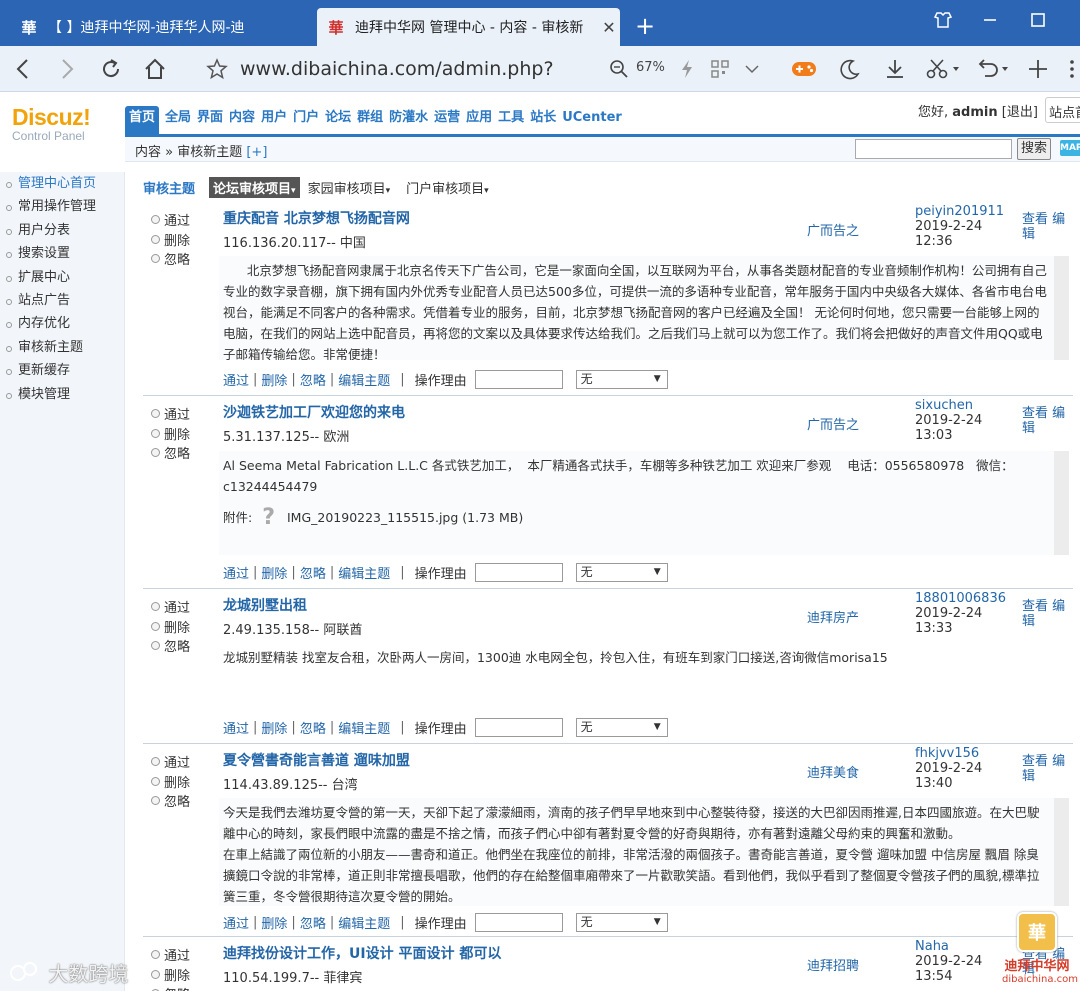  What do you see at coordinates (316, 760) in the screenshot?
I see `post-title: 夏令營書奇能言善道 遛味加盟` at bounding box center [316, 760].